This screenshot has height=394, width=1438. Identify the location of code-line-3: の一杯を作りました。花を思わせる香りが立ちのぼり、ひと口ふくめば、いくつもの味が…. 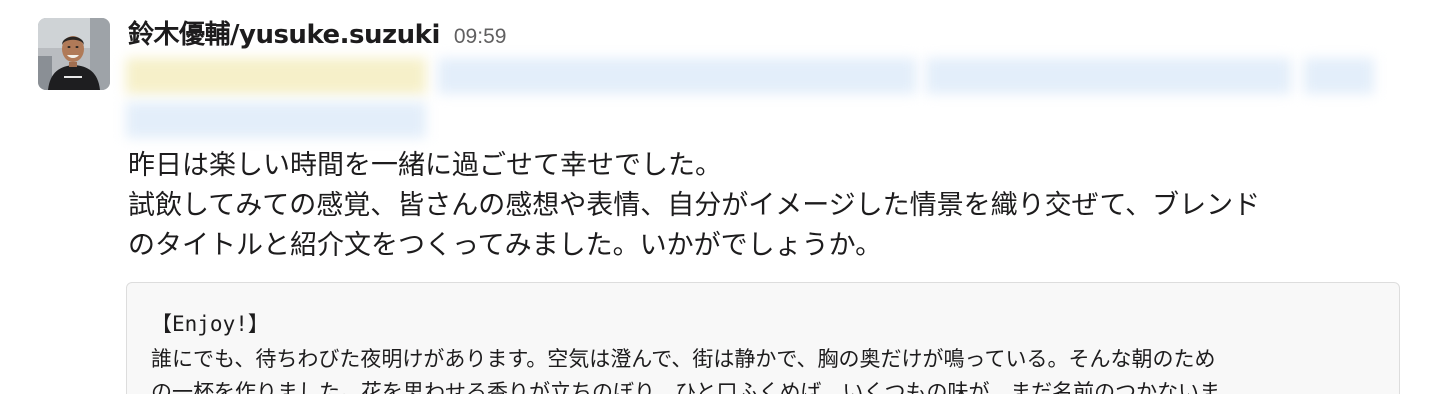
(686, 387).